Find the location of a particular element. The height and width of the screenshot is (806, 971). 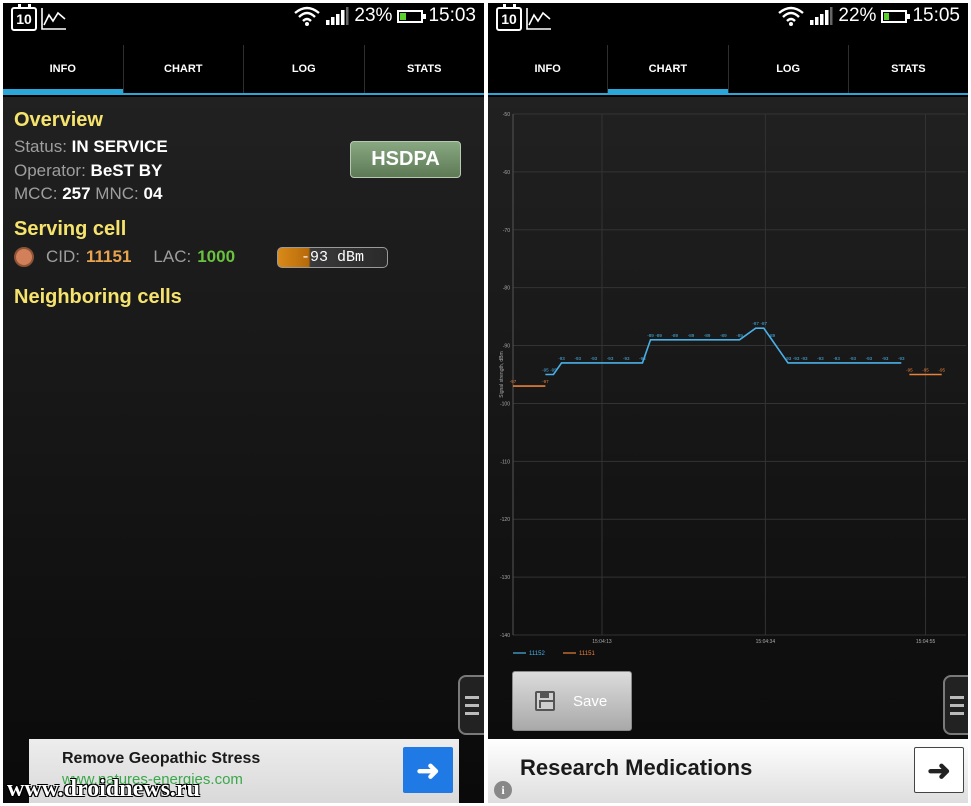

y-tick-label: -140 is located at coordinates (505, 636).